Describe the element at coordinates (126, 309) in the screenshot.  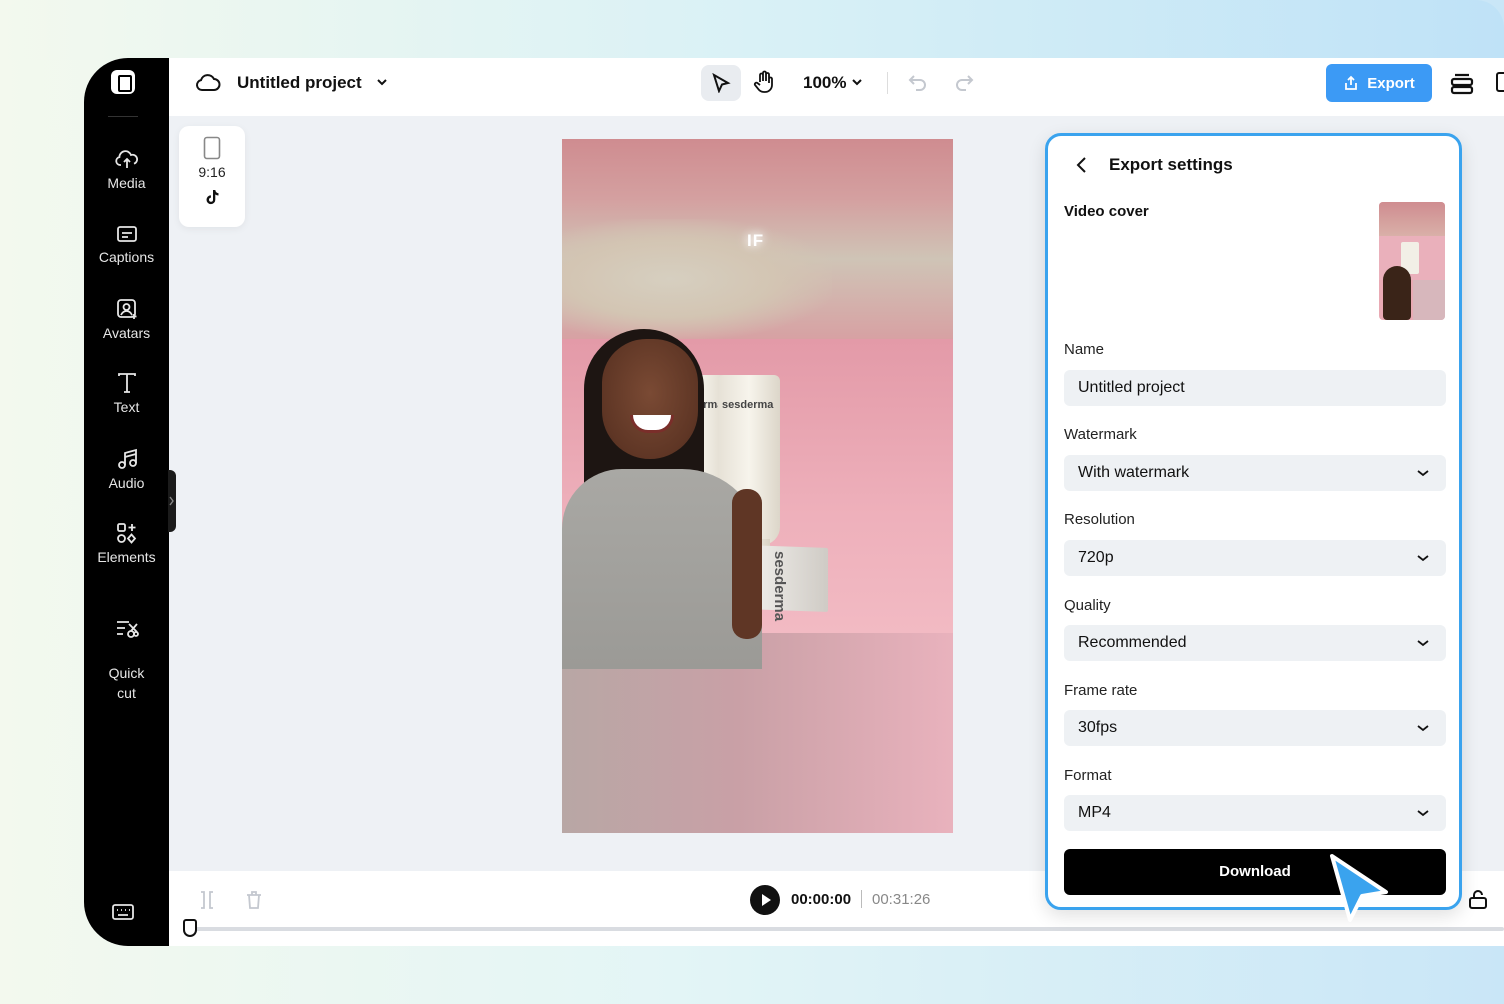
I see `avatar-icon` at that location.